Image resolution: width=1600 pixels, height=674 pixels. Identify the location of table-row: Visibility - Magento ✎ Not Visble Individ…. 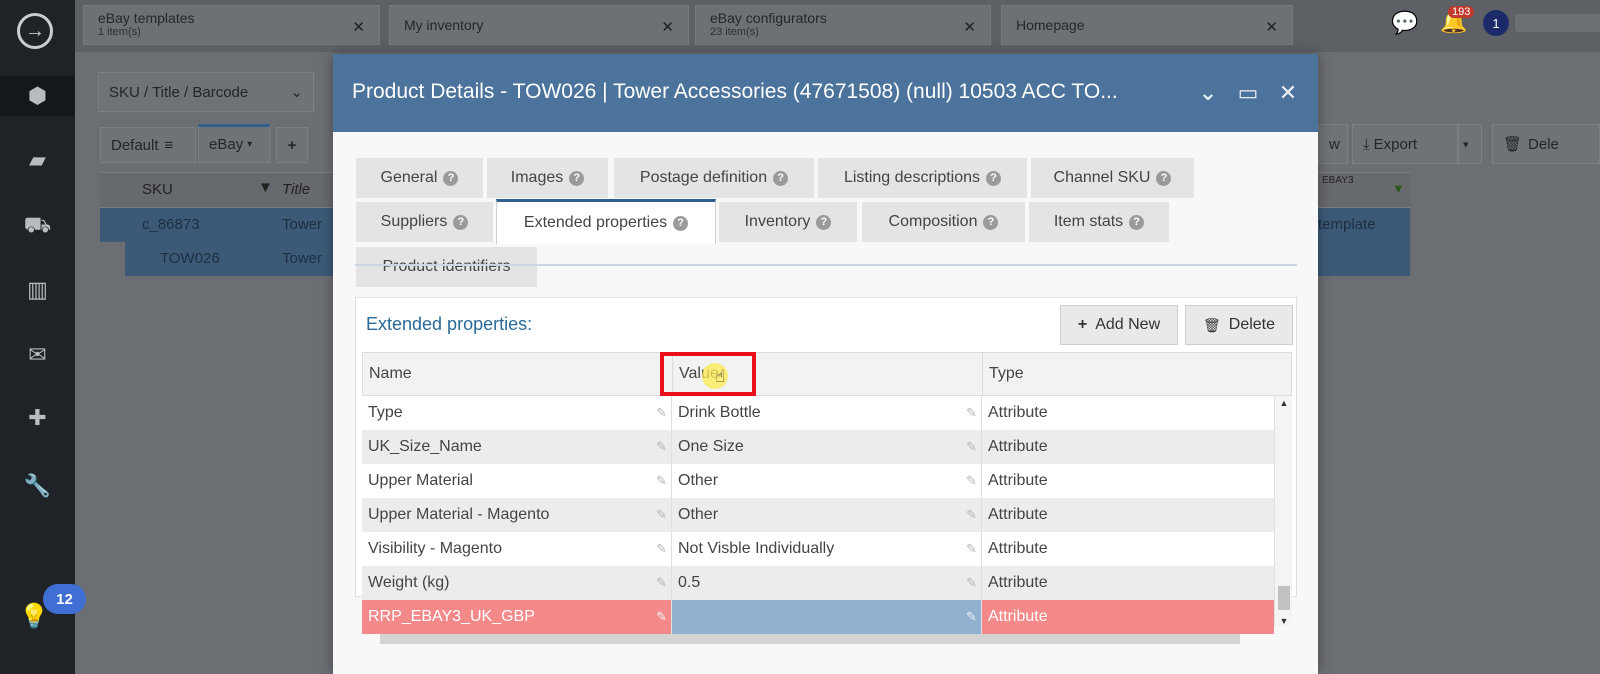
(818, 549).